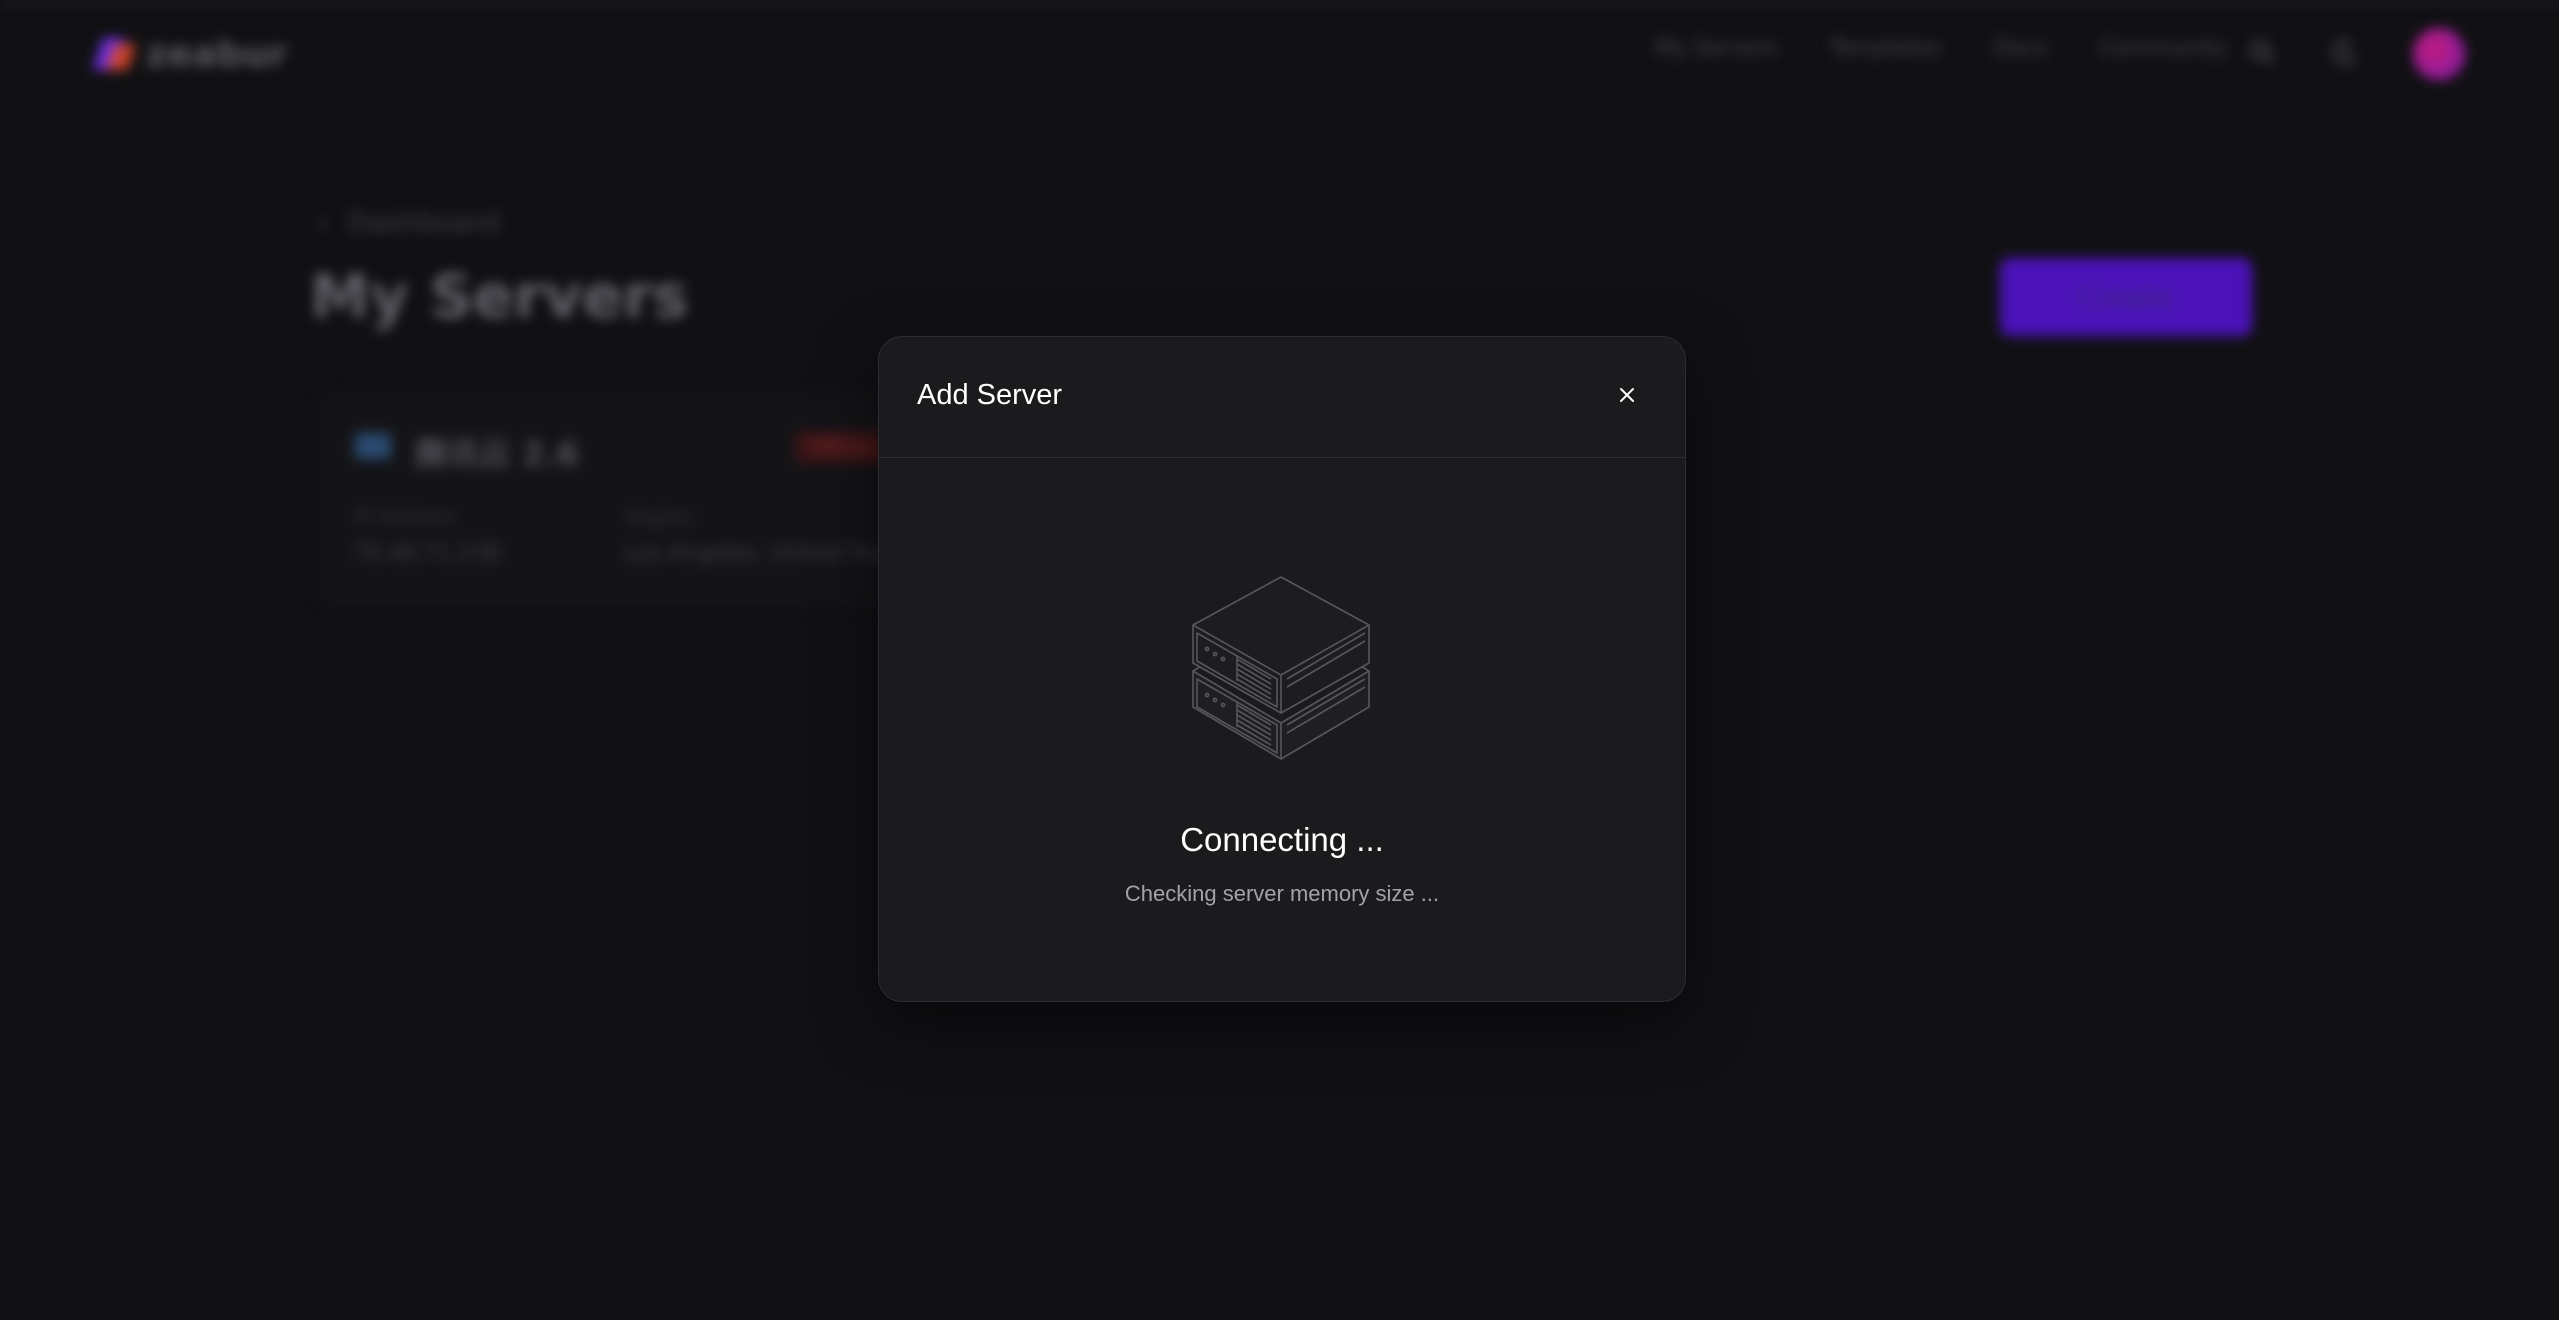 The image size is (2559, 1320). I want to click on ip-label: IP Address, so click(405, 517).